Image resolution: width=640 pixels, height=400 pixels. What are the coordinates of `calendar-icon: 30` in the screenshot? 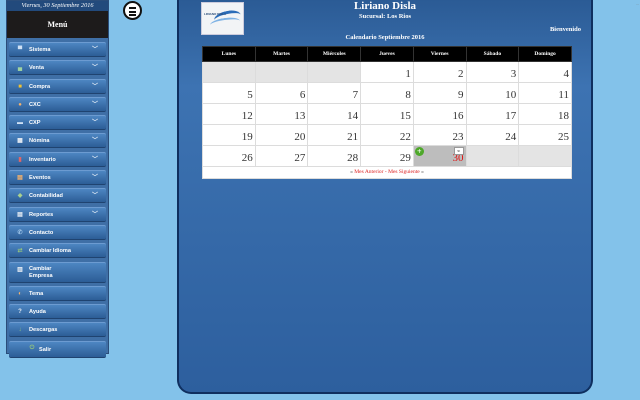 It's located at (458, 151).